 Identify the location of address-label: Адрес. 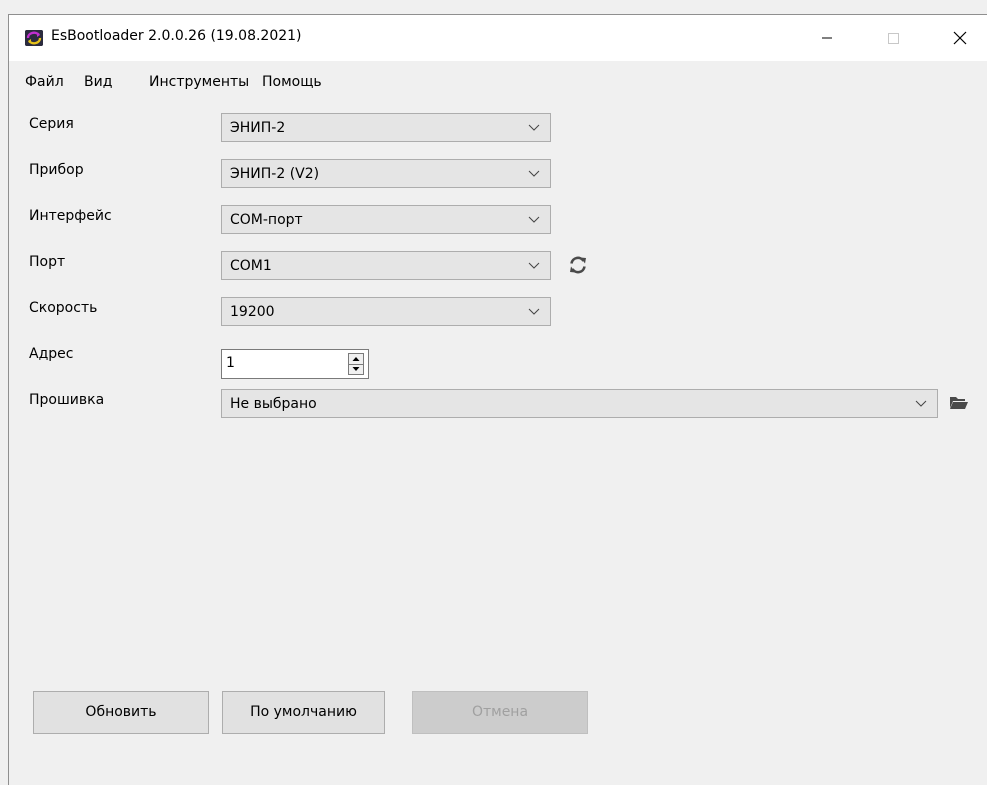
(51, 354).